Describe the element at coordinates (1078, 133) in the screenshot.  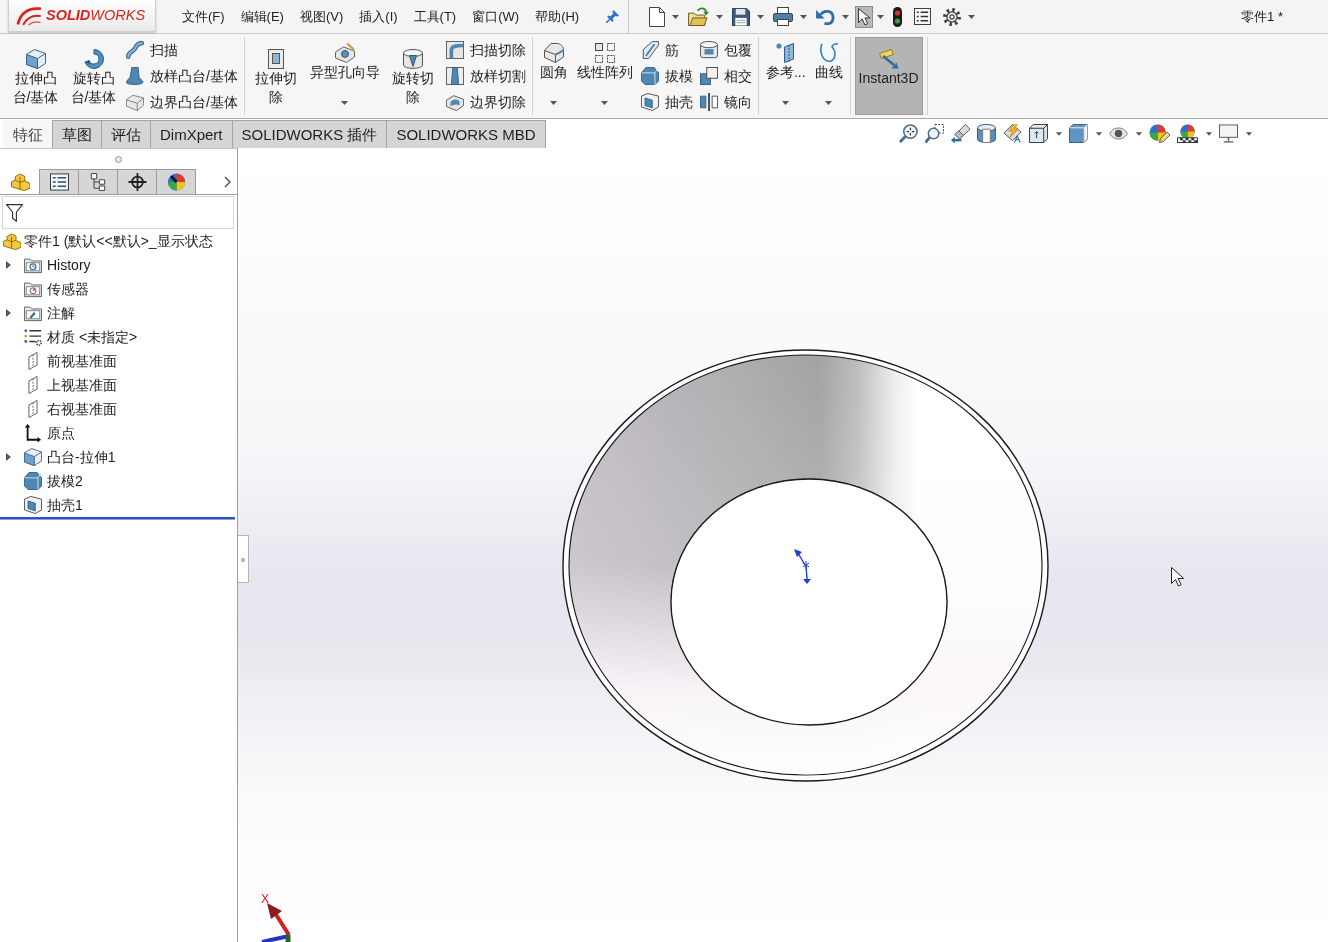
I see `shaded-box-icon` at that location.